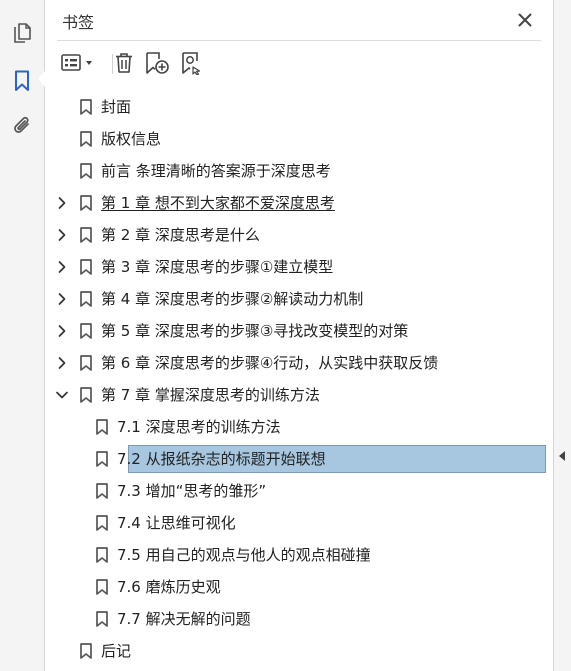  I want to click on bookmark-label: 第 2 章 深度思考是什么, so click(180, 235).